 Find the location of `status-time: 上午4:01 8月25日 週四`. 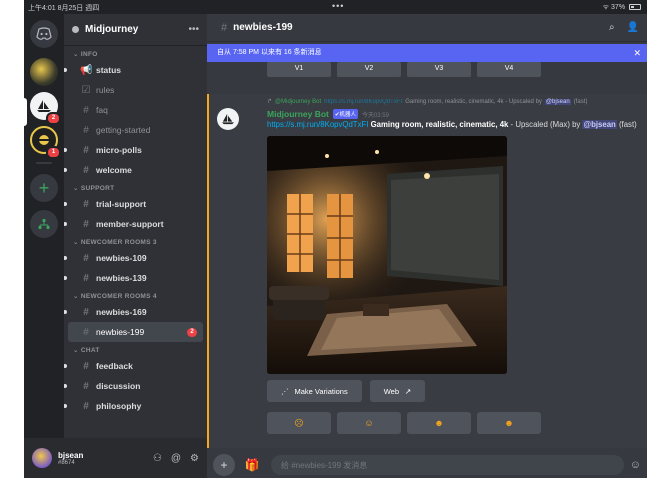

status-time: 上午4:01 8月25日 週四 is located at coordinates (64, 8).